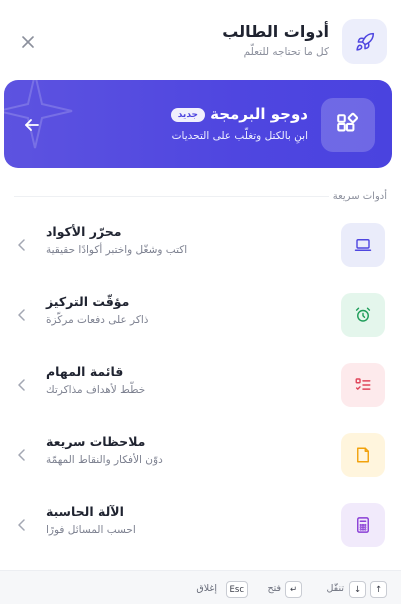 This screenshot has width=401, height=604. I want to click on laptop-icon, so click(363, 245).